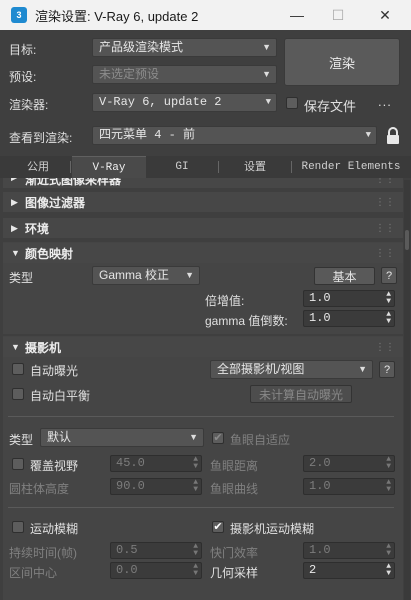  What do you see at coordinates (134, 275) in the screenshot?
I see `cm-type-value: Gamma 校正` at bounding box center [134, 275].